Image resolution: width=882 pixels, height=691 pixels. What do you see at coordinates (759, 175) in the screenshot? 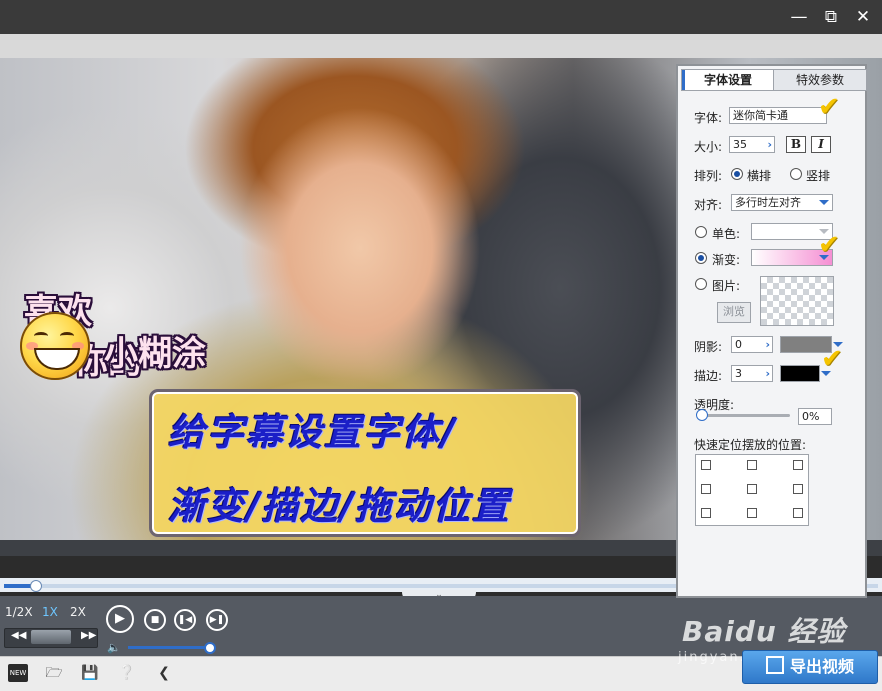
I see `horizontal-label: 横排` at bounding box center [759, 175].